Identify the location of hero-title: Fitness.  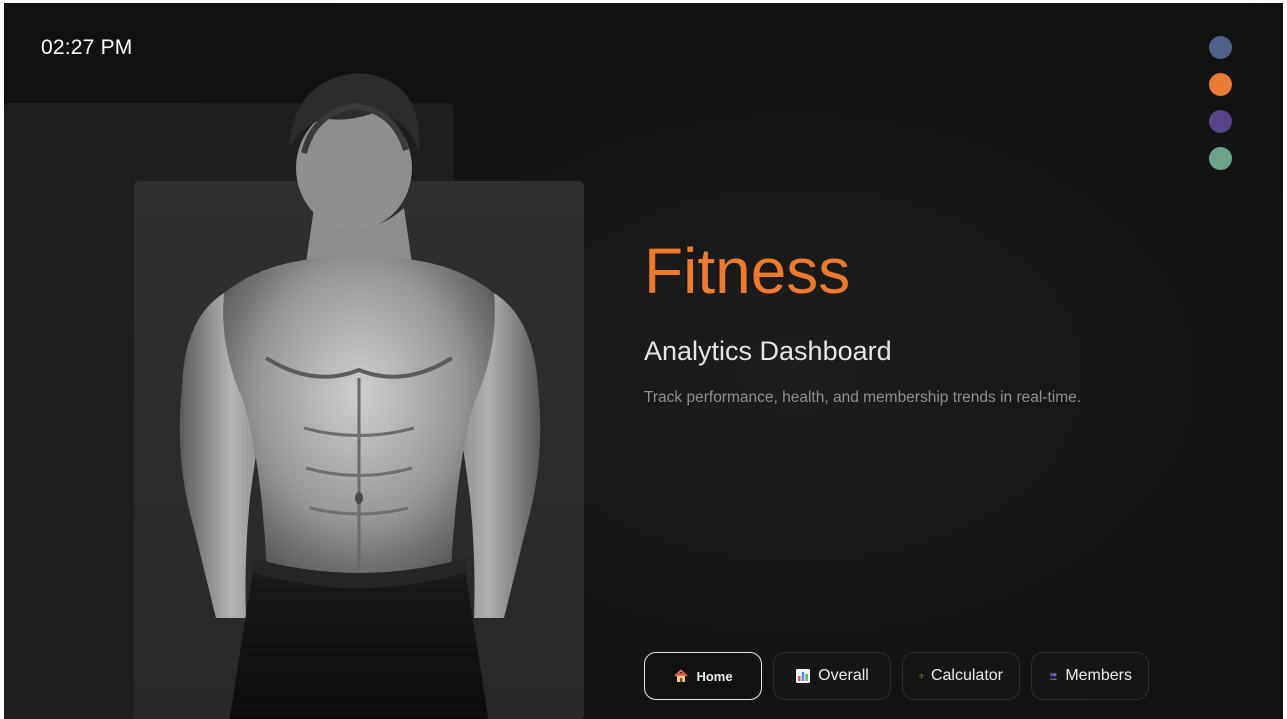
(747, 271).